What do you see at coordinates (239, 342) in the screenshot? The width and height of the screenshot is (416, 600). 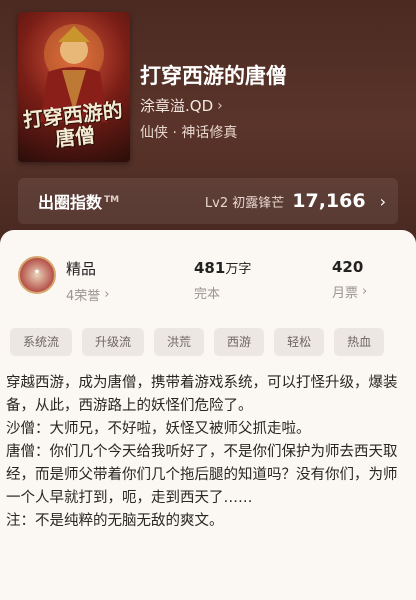 I see `tag: 西游` at bounding box center [239, 342].